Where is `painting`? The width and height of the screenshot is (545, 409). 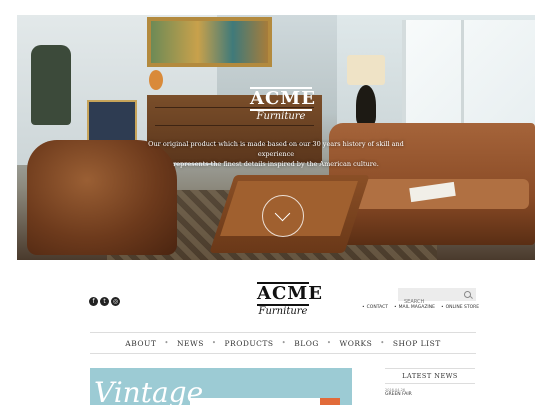 painting is located at coordinates (209, 42).